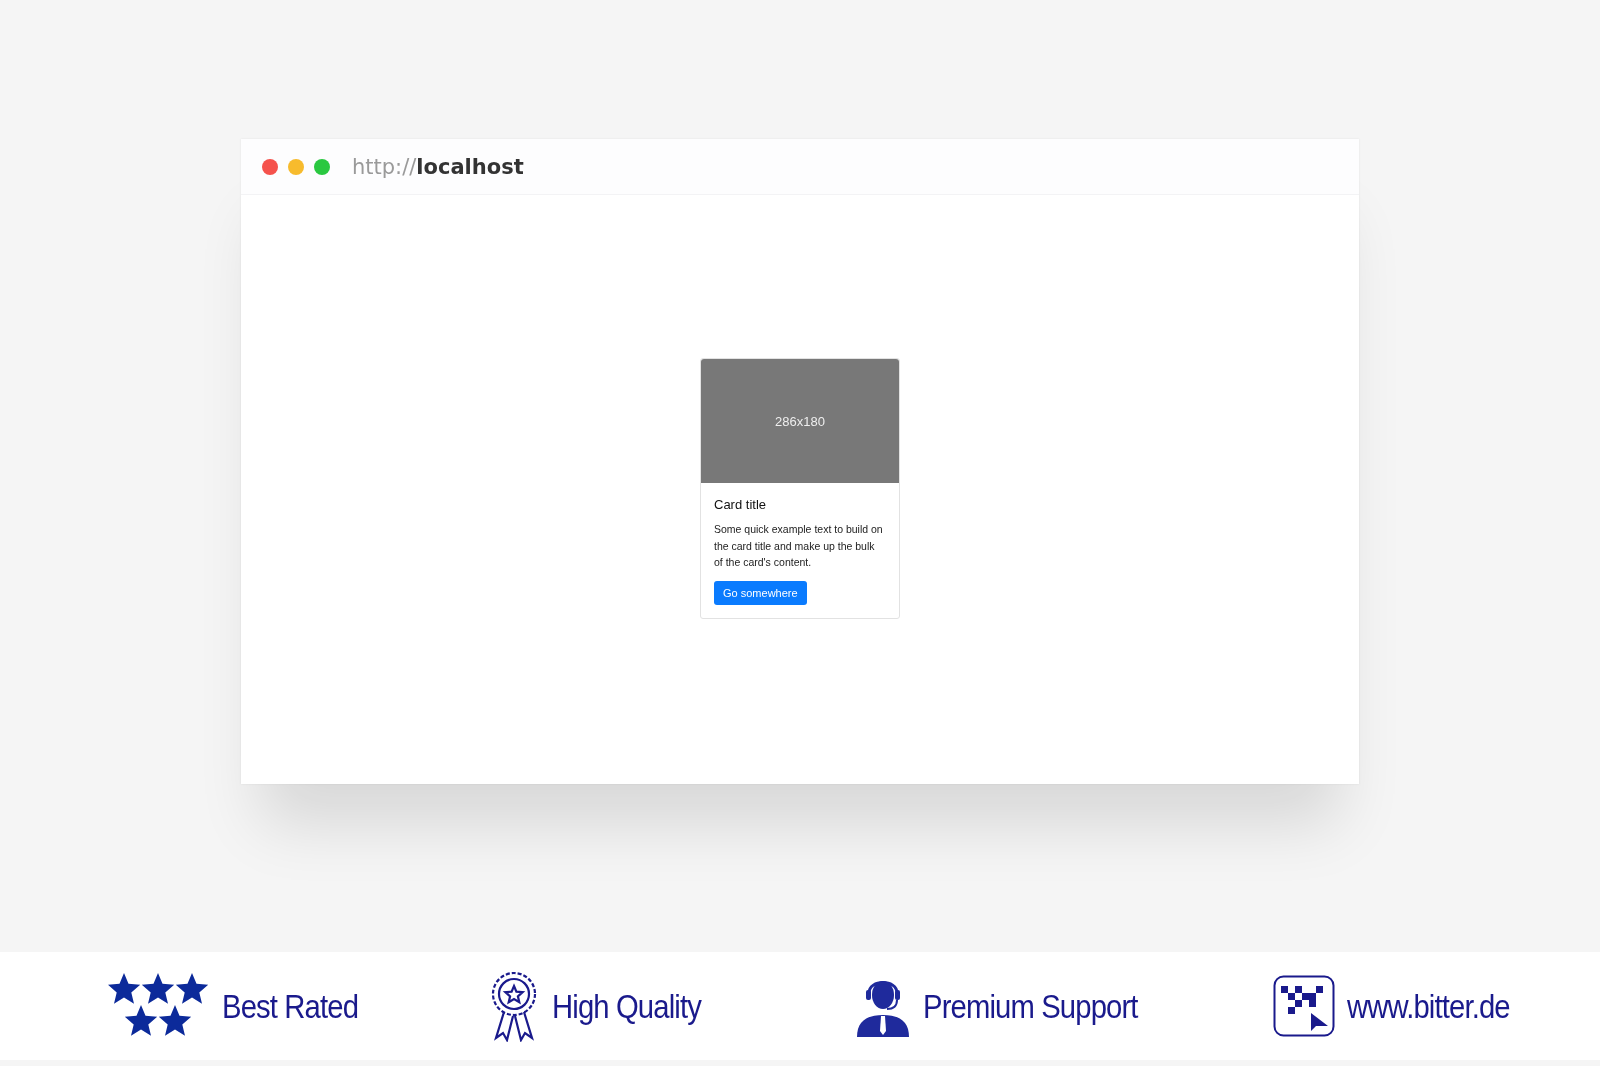  What do you see at coordinates (760, 592) in the screenshot?
I see `go-somewhere-button: Go somewhere` at bounding box center [760, 592].